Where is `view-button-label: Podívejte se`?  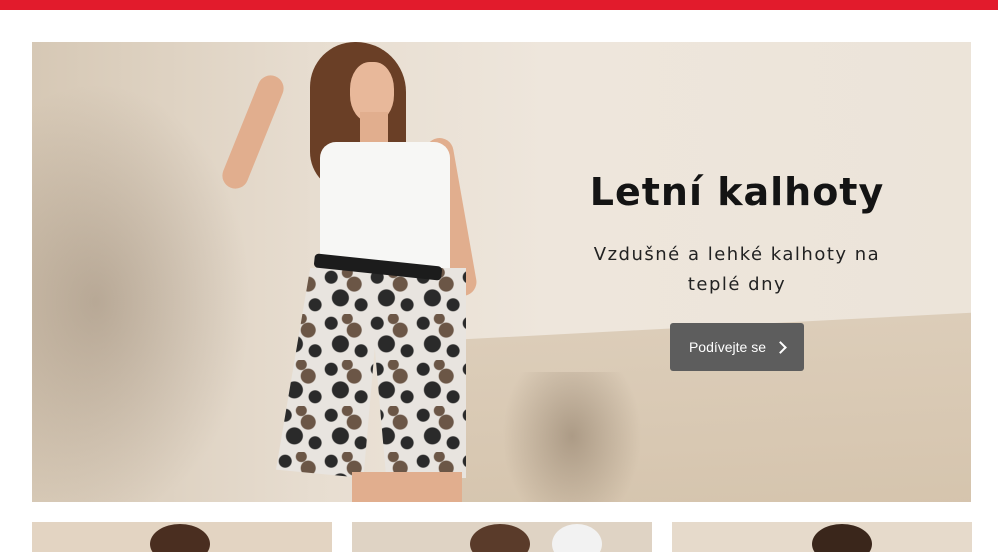 view-button-label: Podívejte se is located at coordinates (727, 347).